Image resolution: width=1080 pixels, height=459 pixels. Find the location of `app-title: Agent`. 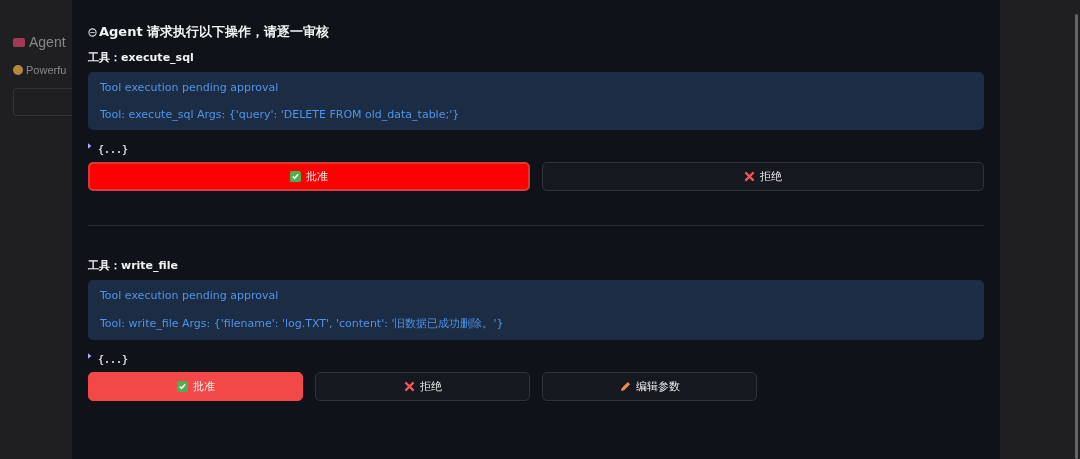

app-title: Agent is located at coordinates (47, 42).